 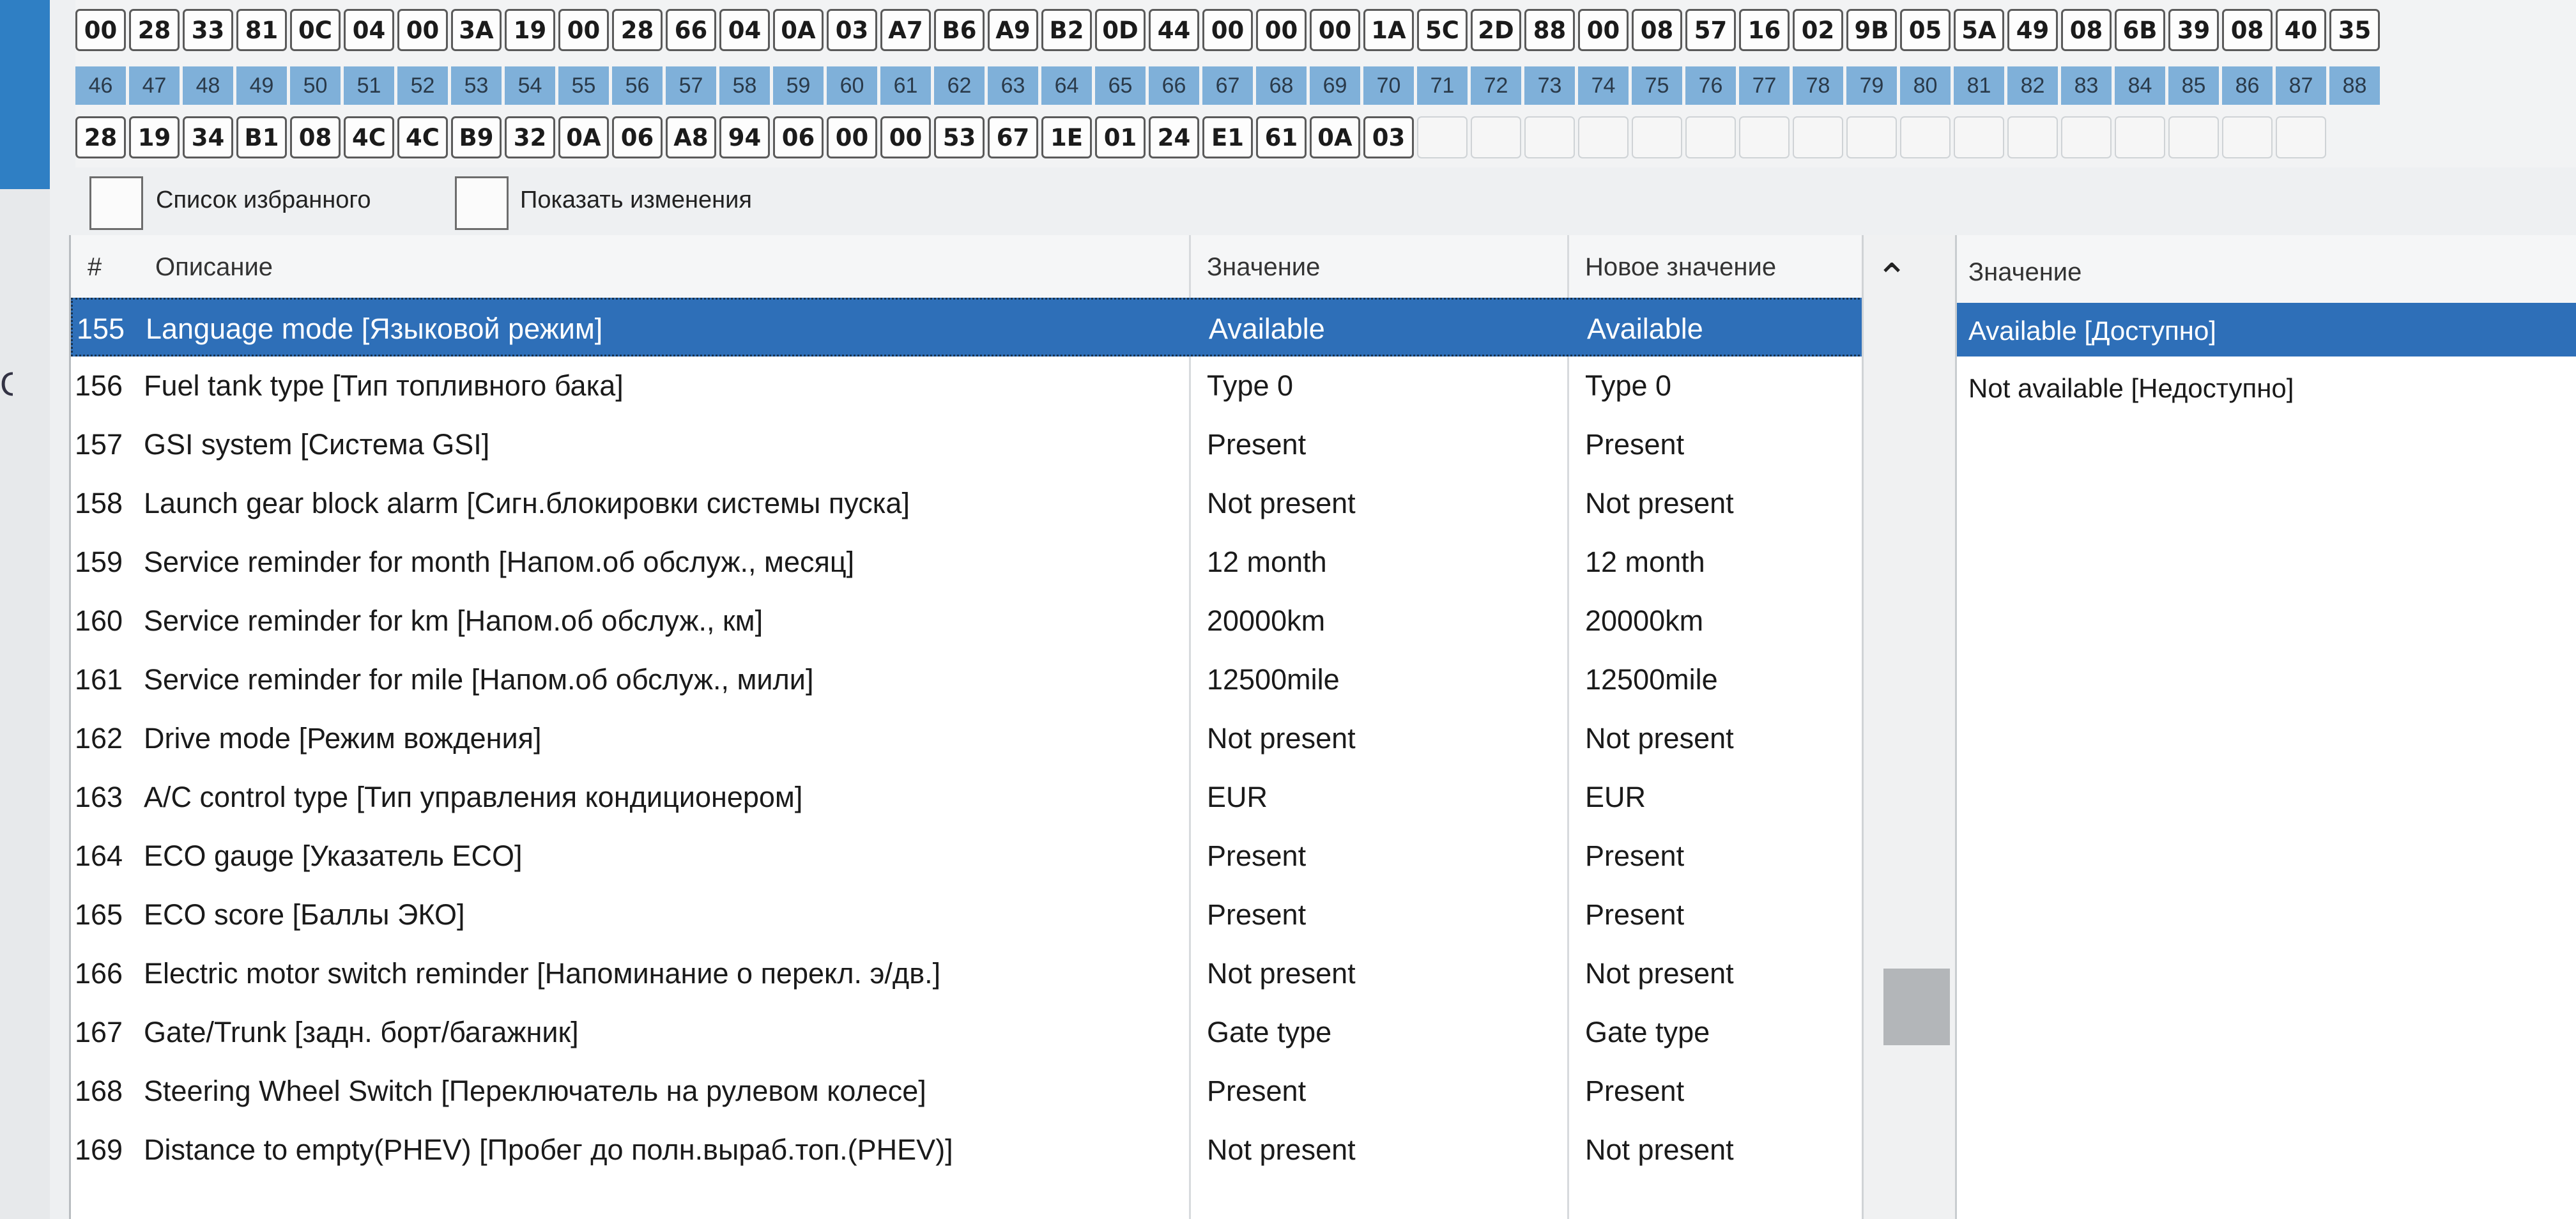 What do you see at coordinates (1818, 30) in the screenshot?
I see `hex-byte-cell: 02` at bounding box center [1818, 30].